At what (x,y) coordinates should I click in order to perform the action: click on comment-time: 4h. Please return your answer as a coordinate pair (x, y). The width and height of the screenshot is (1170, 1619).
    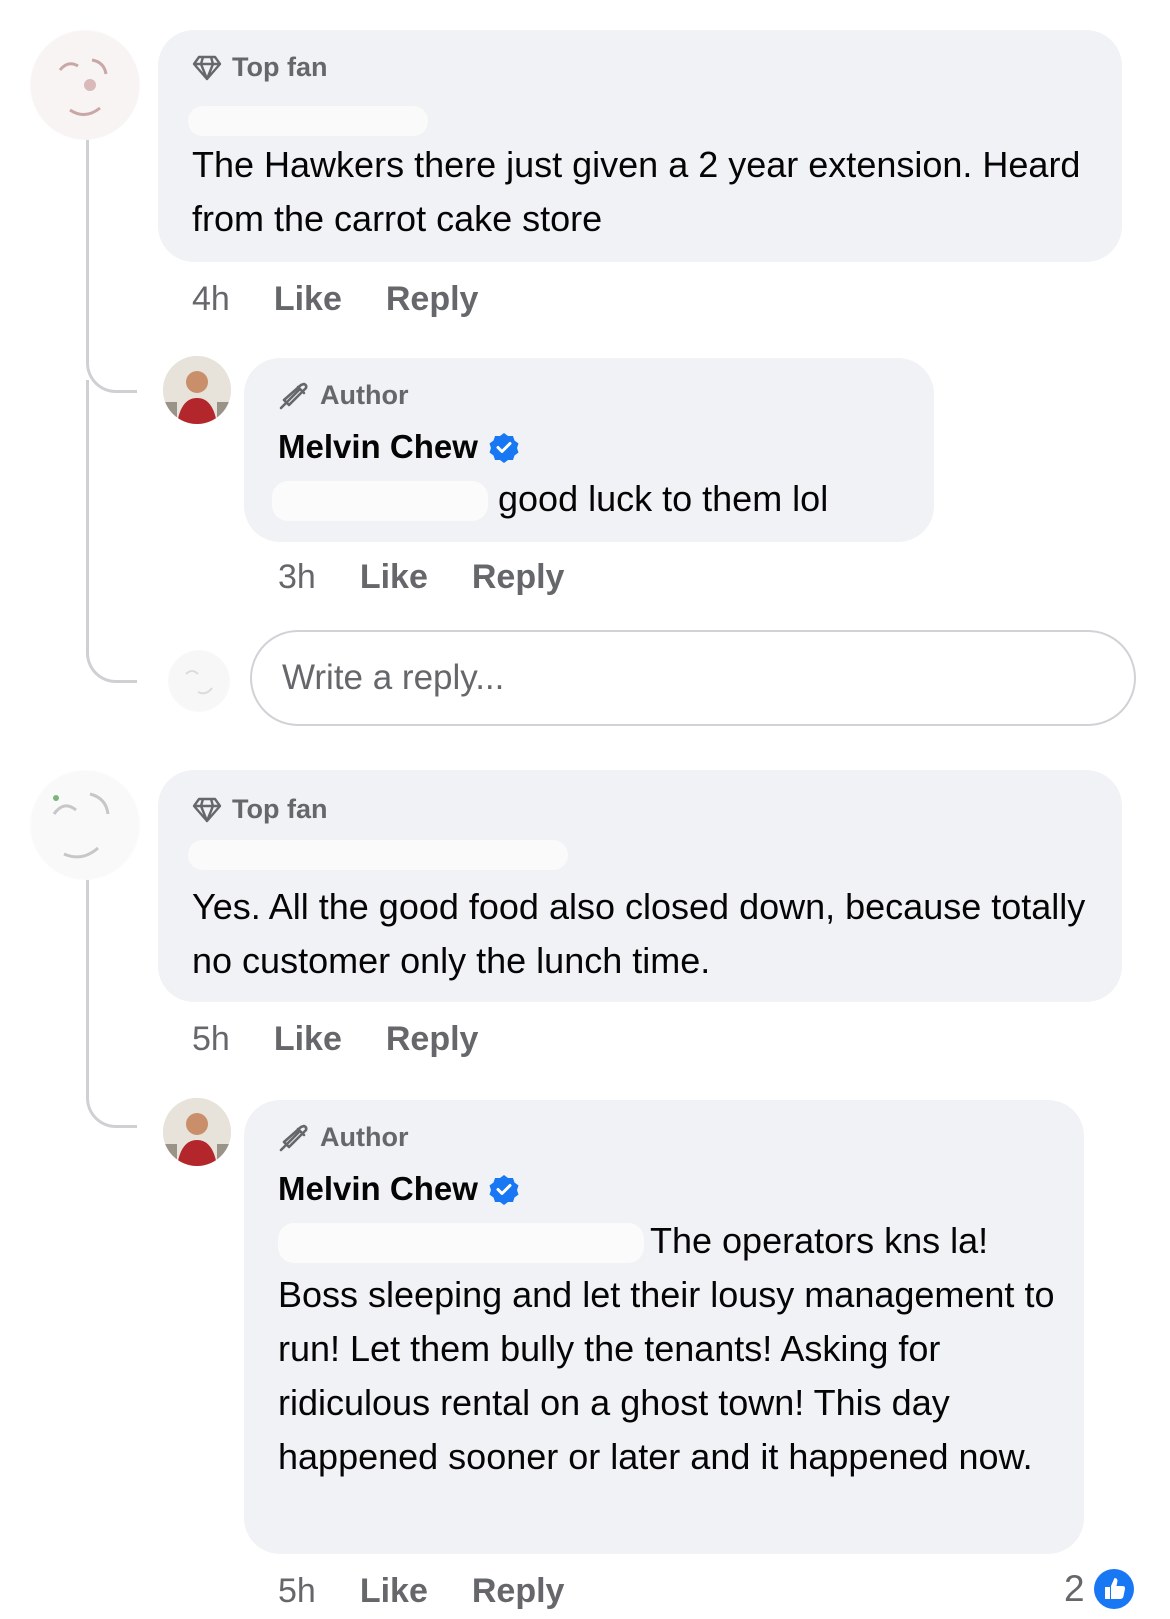
    Looking at the image, I should click on (211, 299).